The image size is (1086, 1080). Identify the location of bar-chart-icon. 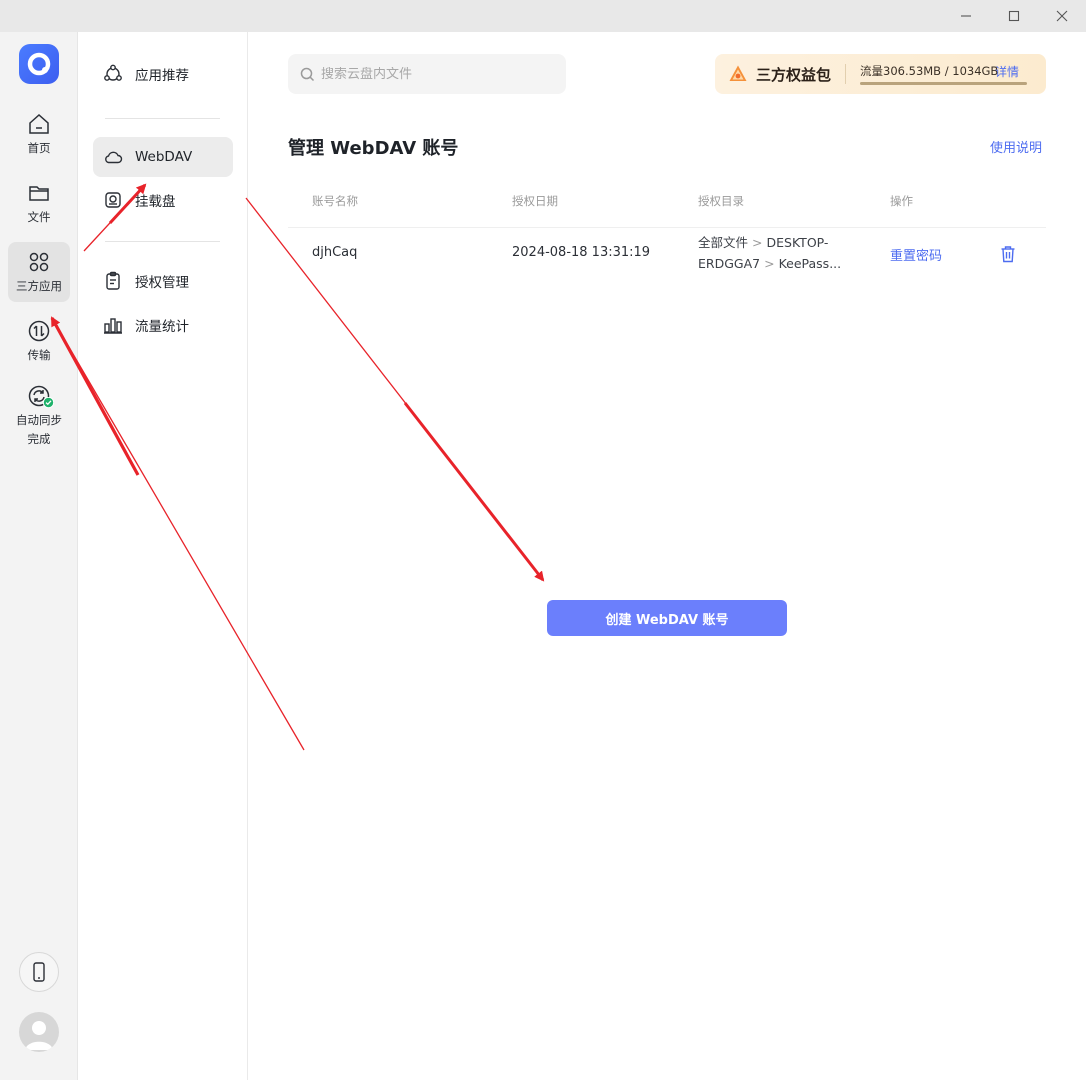
(113, 326).